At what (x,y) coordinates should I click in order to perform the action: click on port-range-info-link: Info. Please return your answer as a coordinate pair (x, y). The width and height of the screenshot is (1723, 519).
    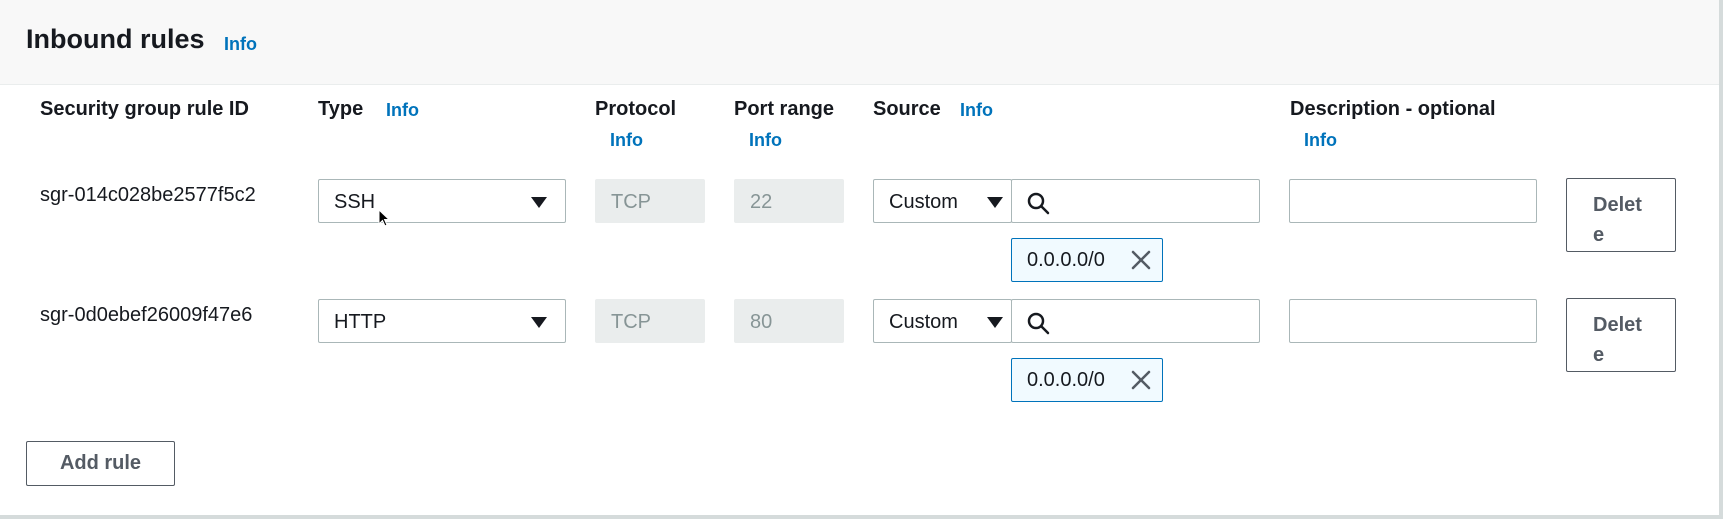
    Looking at the image, I should click on (765, 140).